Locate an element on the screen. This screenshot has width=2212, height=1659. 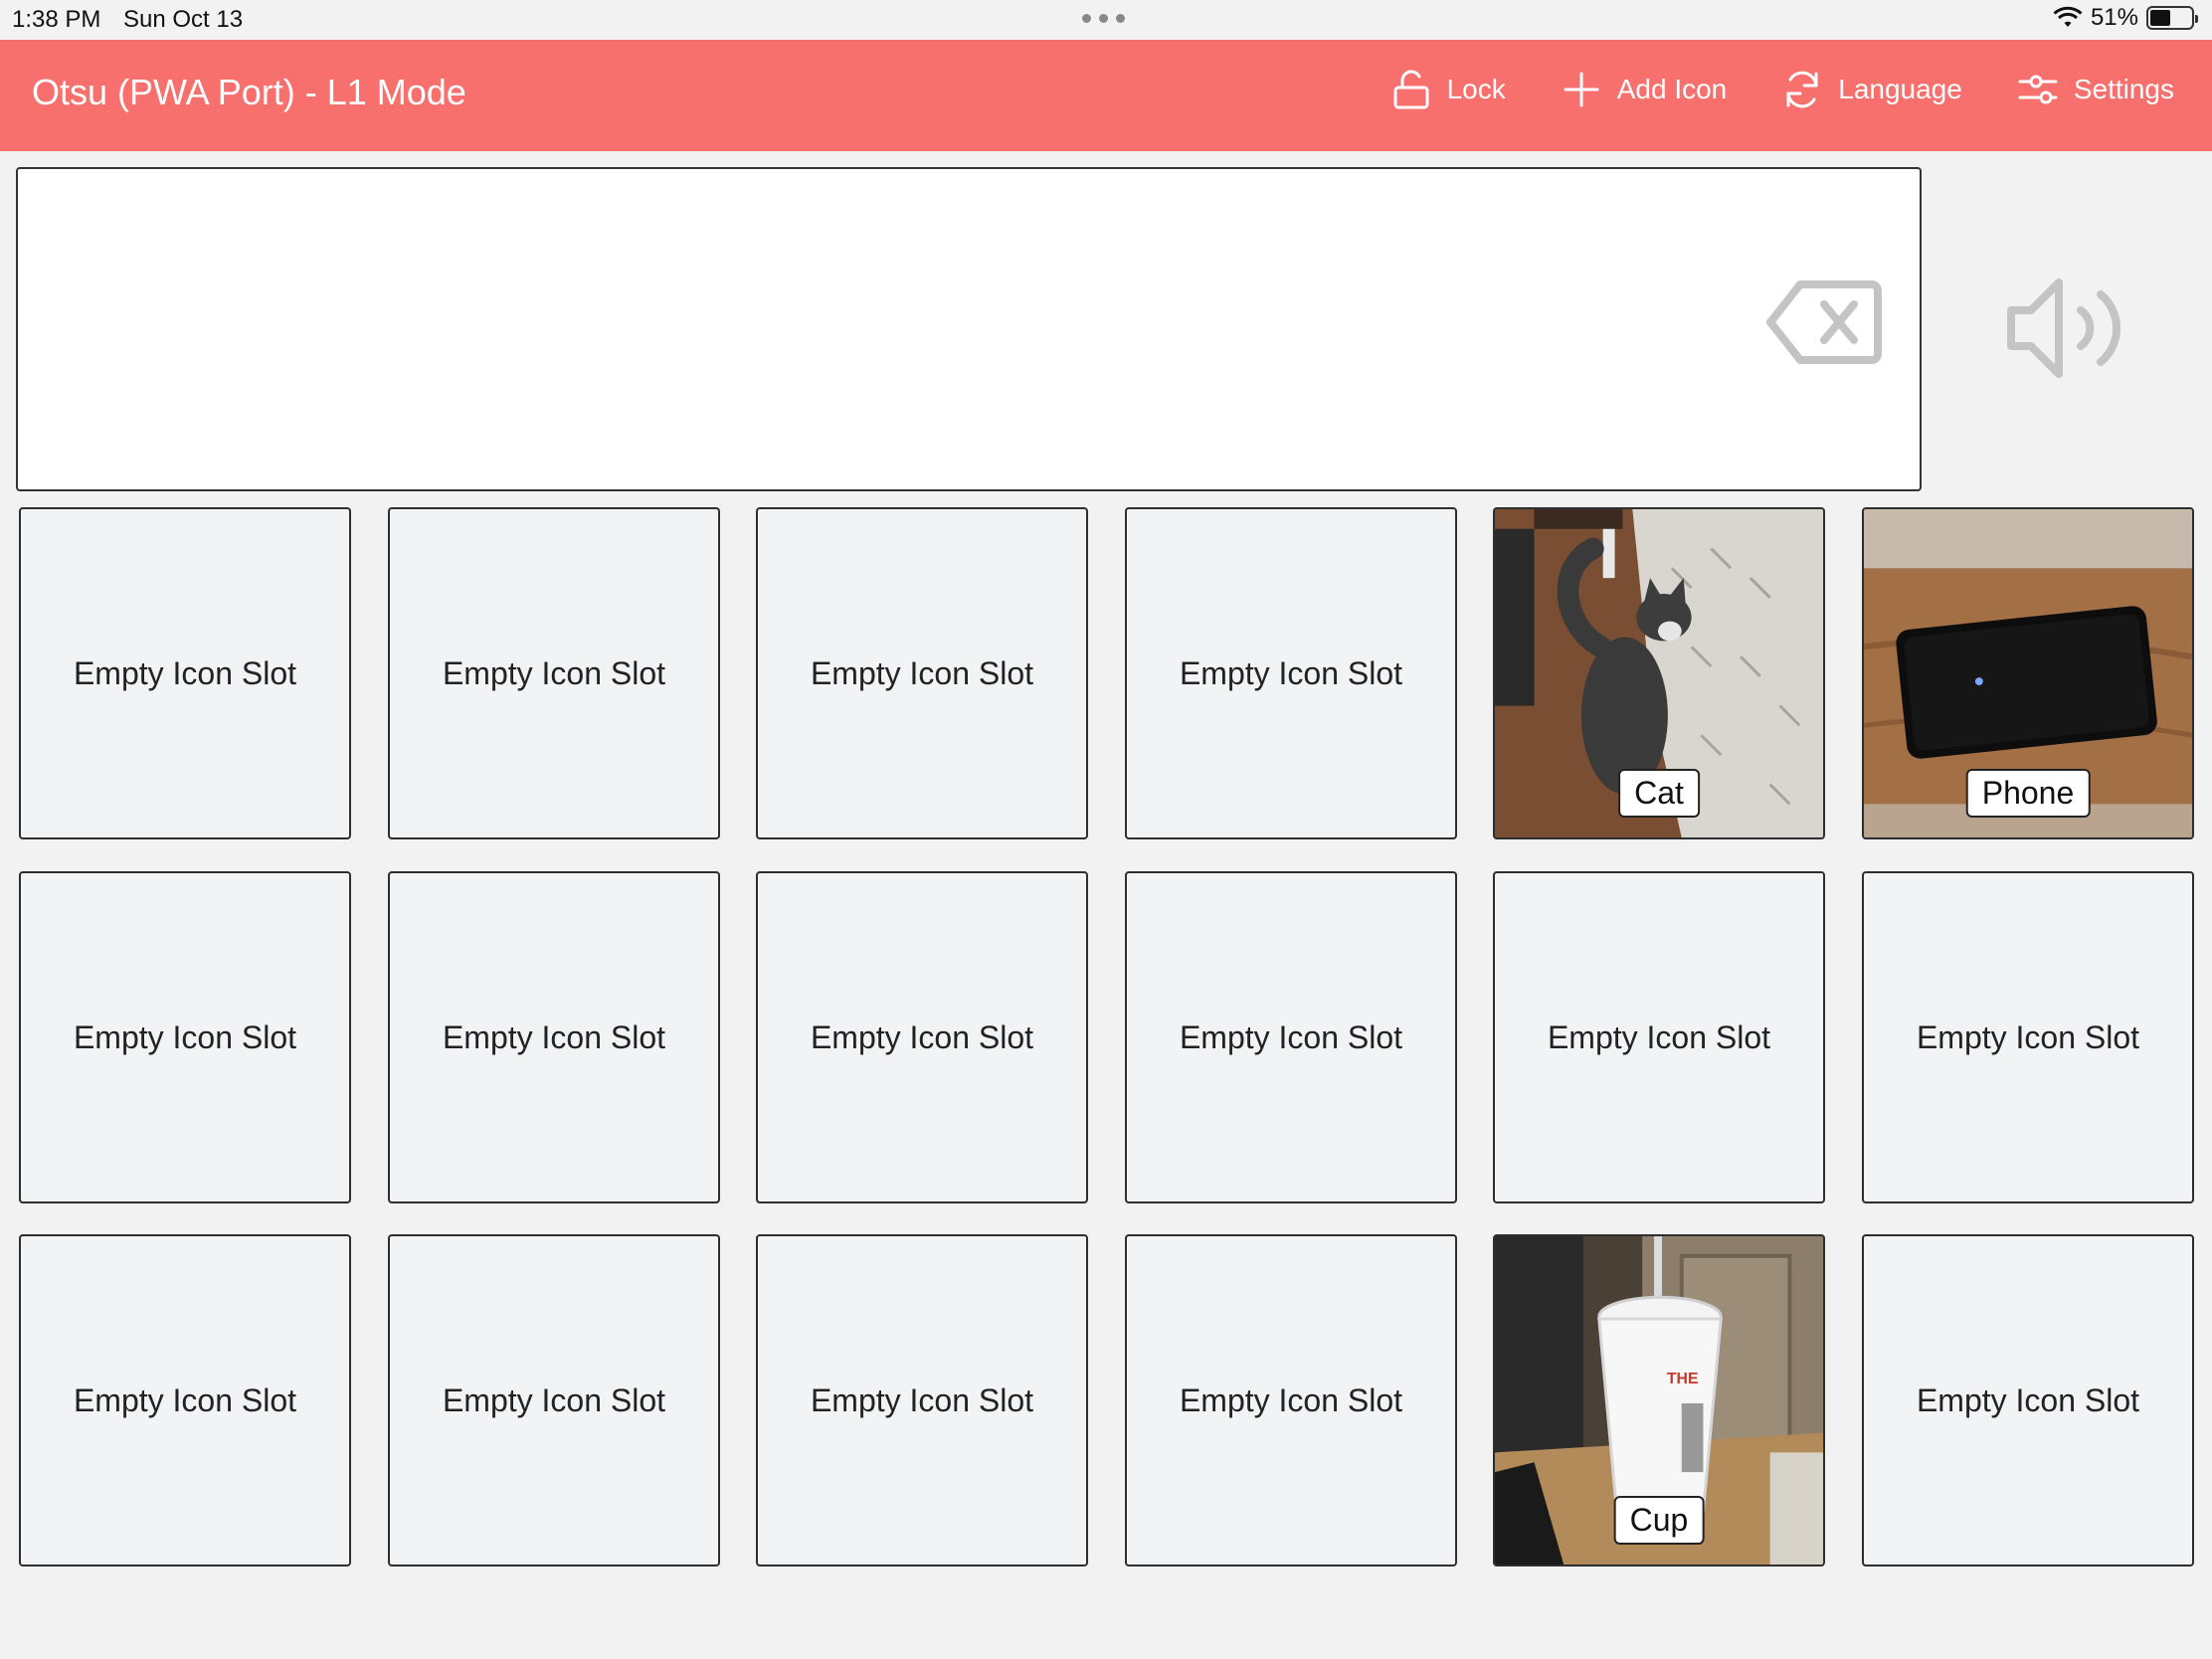
speaker-icon is located at coordinates (2066, 328).